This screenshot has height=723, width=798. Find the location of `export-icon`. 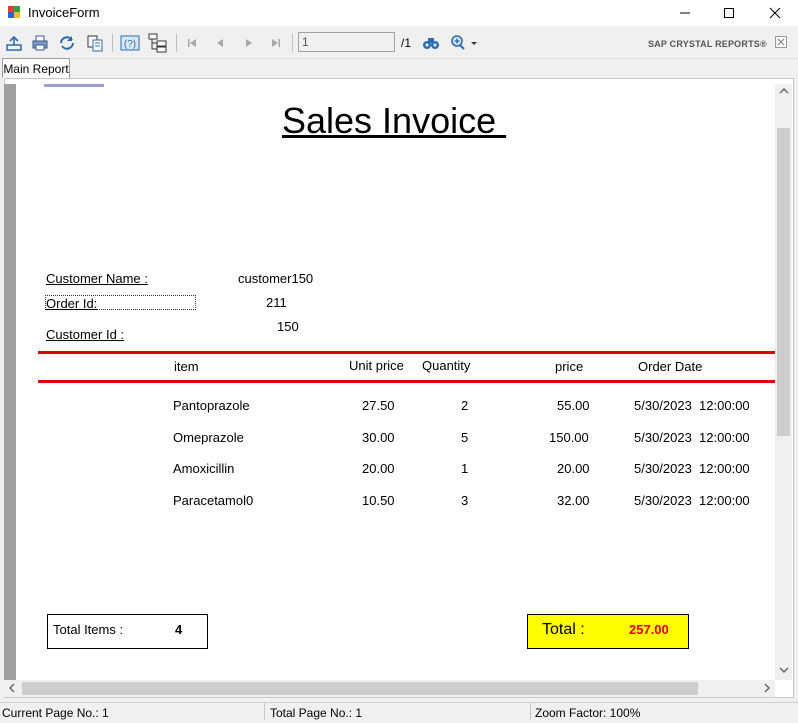

export-icon is located at coordinates (14, 43).